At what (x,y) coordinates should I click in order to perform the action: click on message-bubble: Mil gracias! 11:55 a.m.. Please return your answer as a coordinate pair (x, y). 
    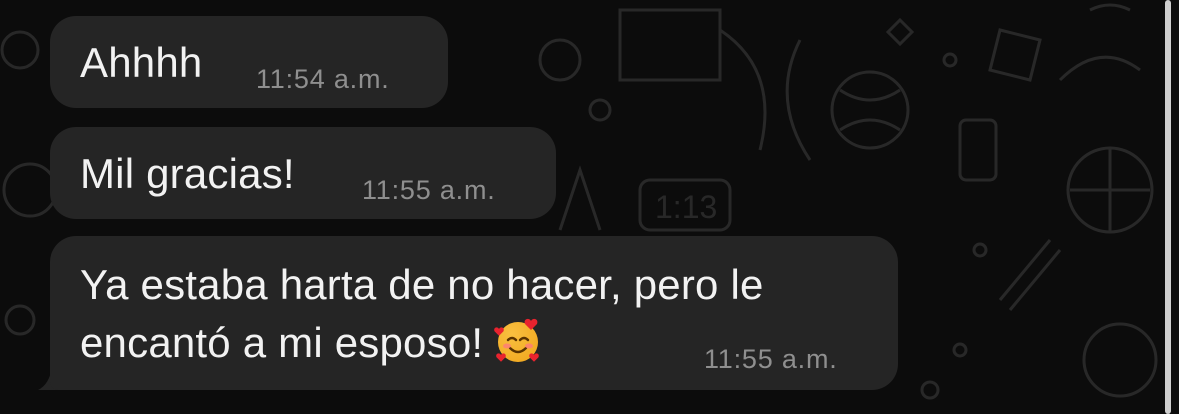
    Looking at the image, I should click on (303, 173).